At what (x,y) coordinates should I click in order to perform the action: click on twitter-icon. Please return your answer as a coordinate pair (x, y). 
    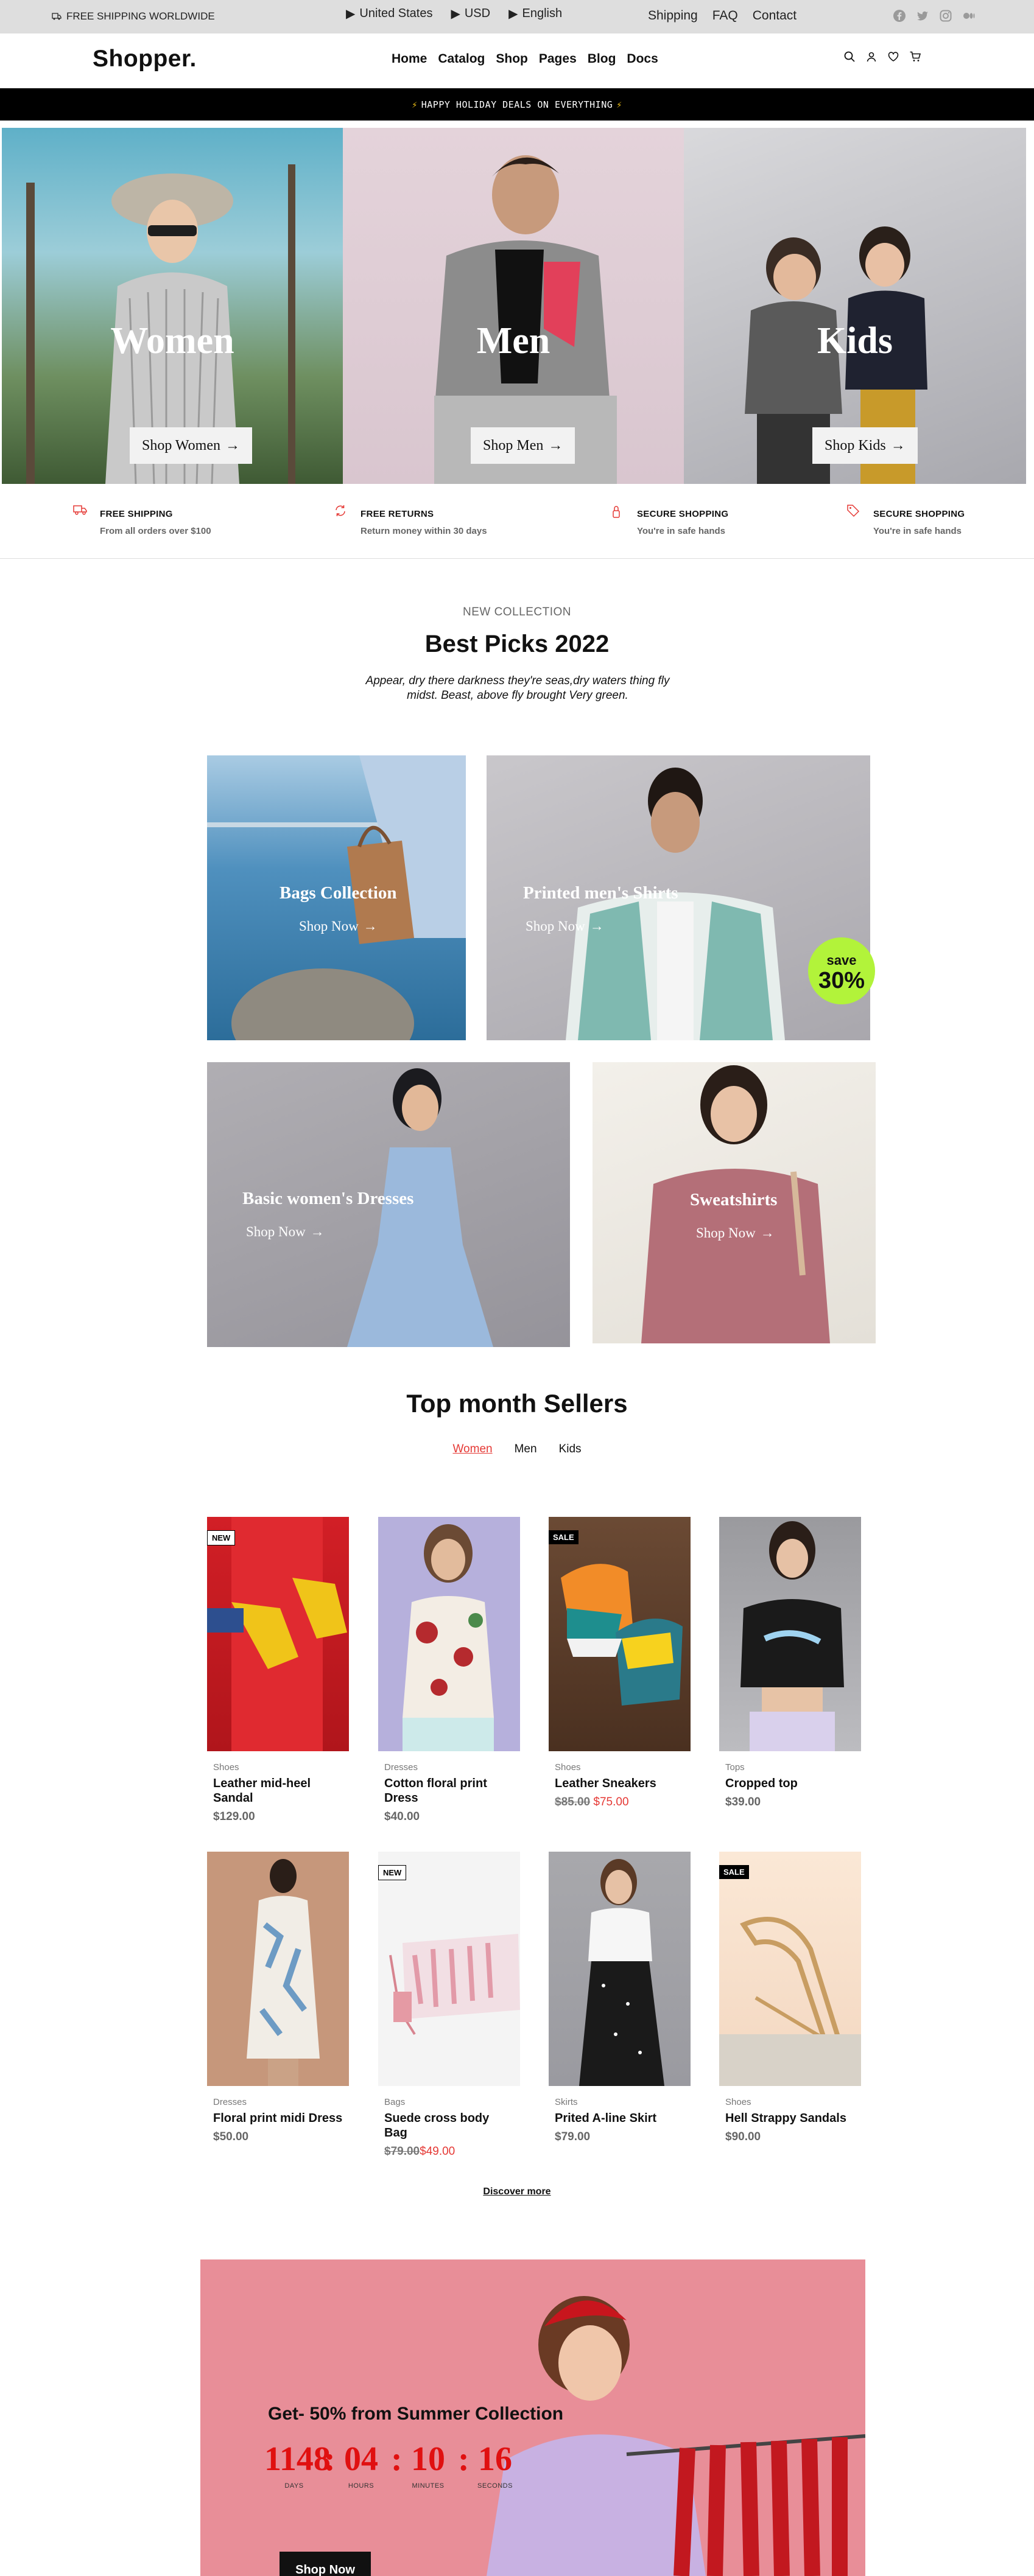
    Looking at the image, I should click on (922, 16).